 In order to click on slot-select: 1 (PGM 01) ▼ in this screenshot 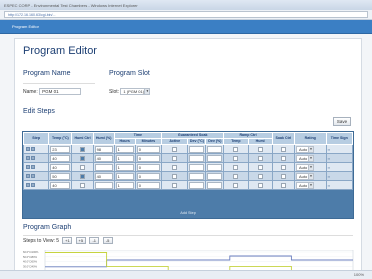, I will do `click(135, 91)`.